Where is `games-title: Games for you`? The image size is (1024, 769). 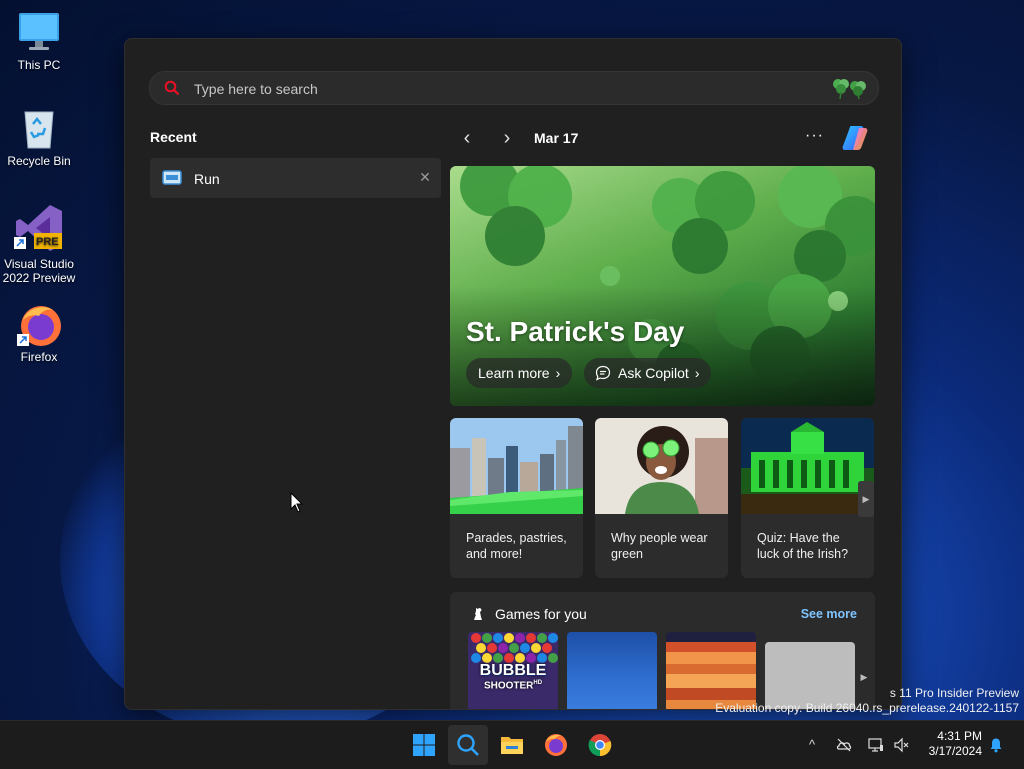
games-title: Games for you is located at coordinates (541, 614).